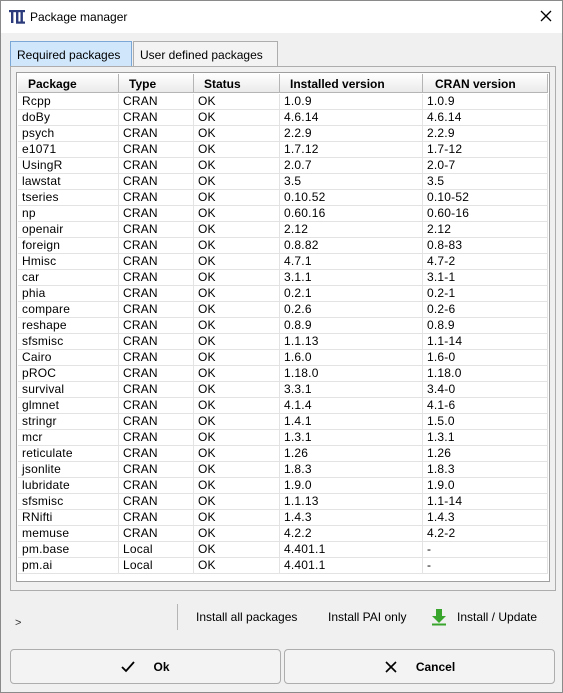 The width and height of the screenshot is (563, 693). I want to click on table-row: Cairo CRAN OK 1.6.0 1.6-0, so click(283, 358).